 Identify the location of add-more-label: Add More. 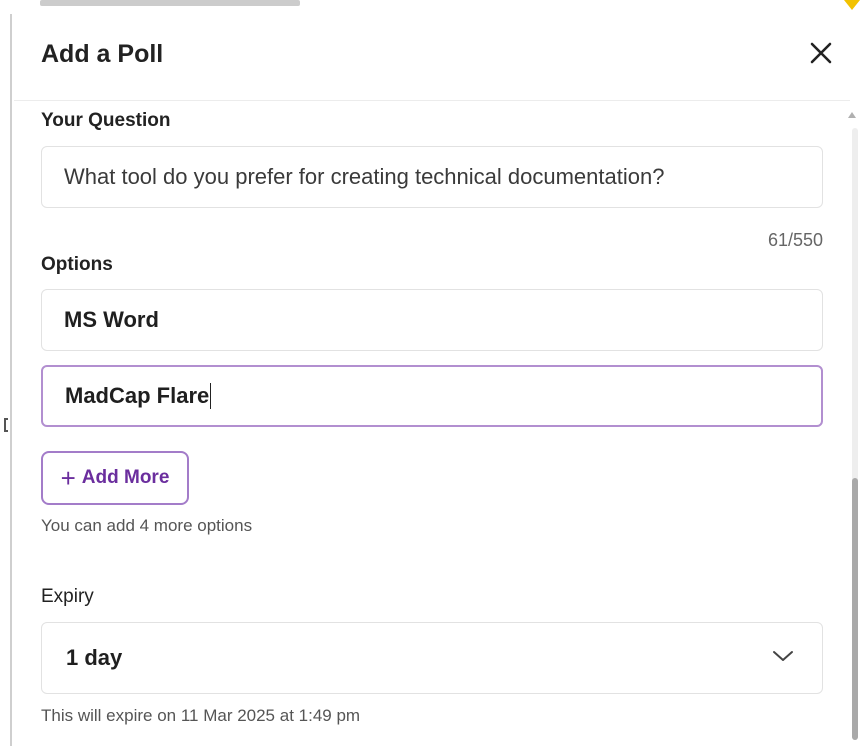
(125, 477).